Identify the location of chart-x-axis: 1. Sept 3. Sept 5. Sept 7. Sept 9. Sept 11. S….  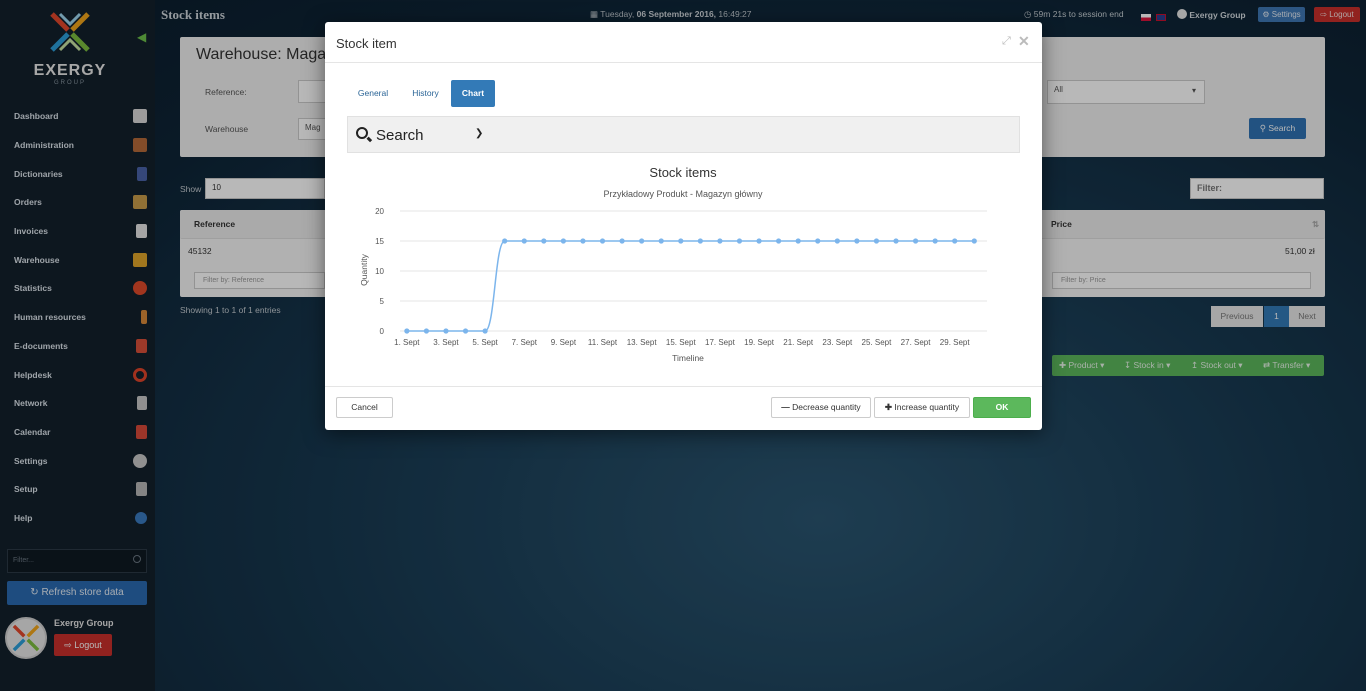
(682, 342).